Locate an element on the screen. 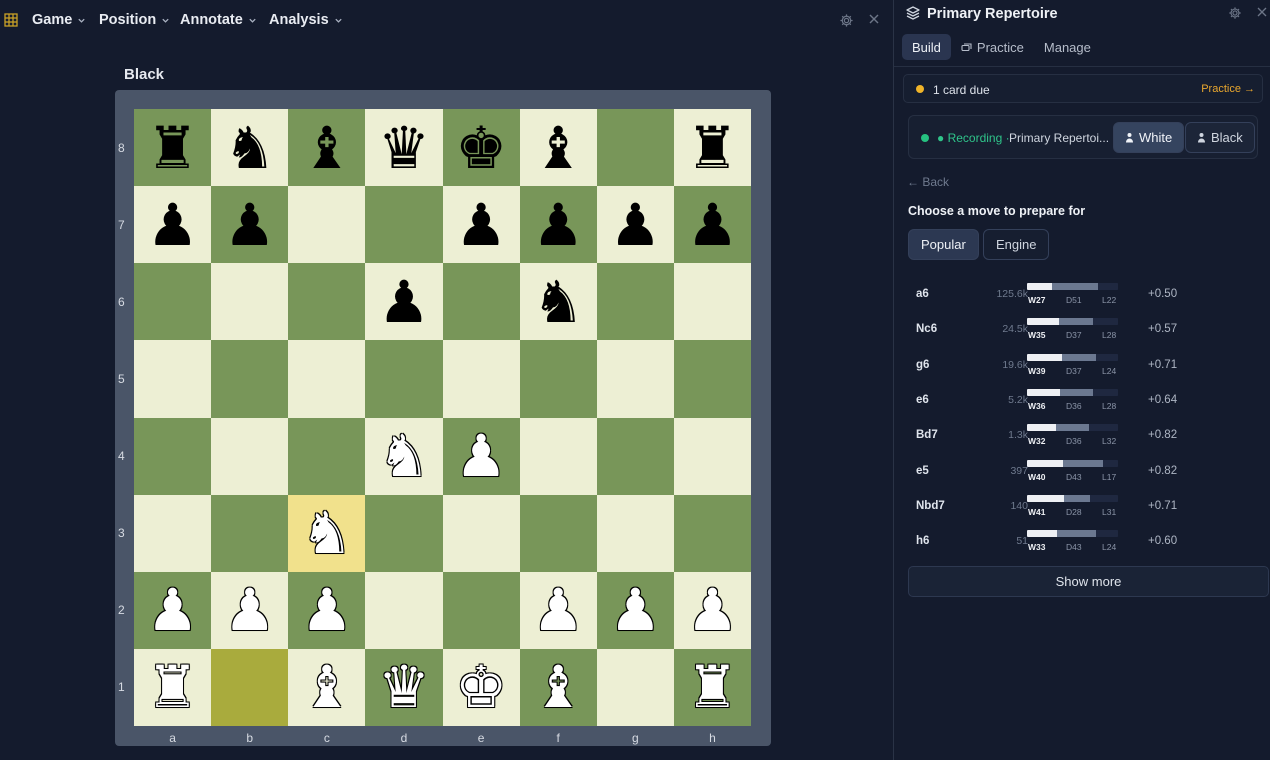 Image resolution: width=1270 pixels, height=760 pixels. square-g3 is located at coordinates (635, 533).